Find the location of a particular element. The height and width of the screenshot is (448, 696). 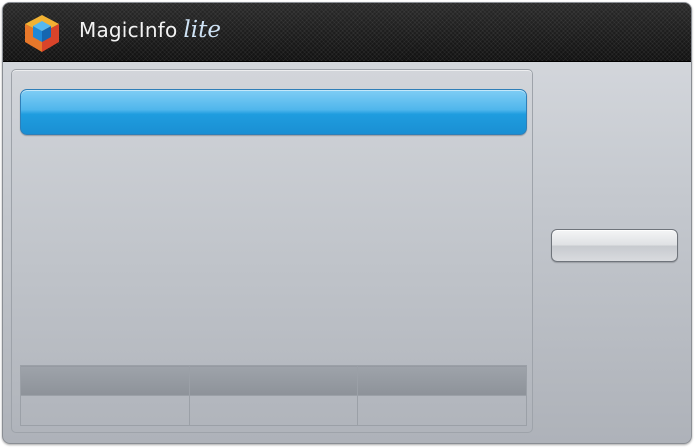

table-row is located at coordinates (273, 410).